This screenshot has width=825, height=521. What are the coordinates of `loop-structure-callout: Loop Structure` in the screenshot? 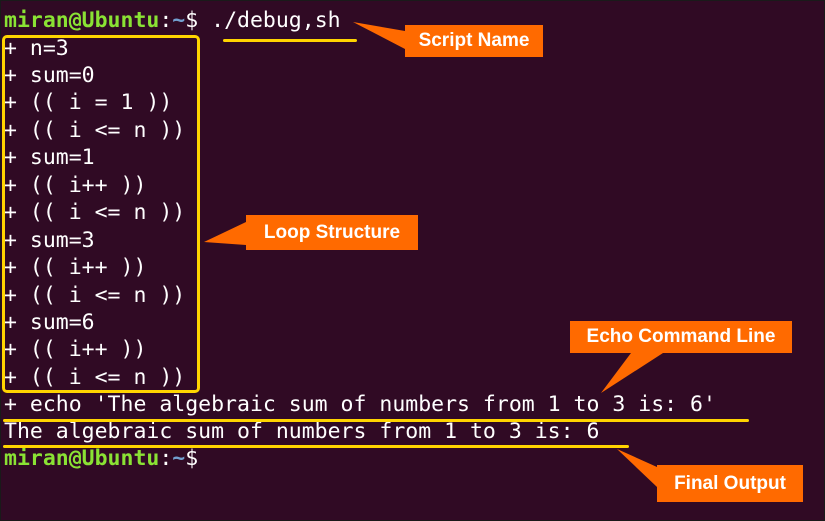 It's located at (332, 232).